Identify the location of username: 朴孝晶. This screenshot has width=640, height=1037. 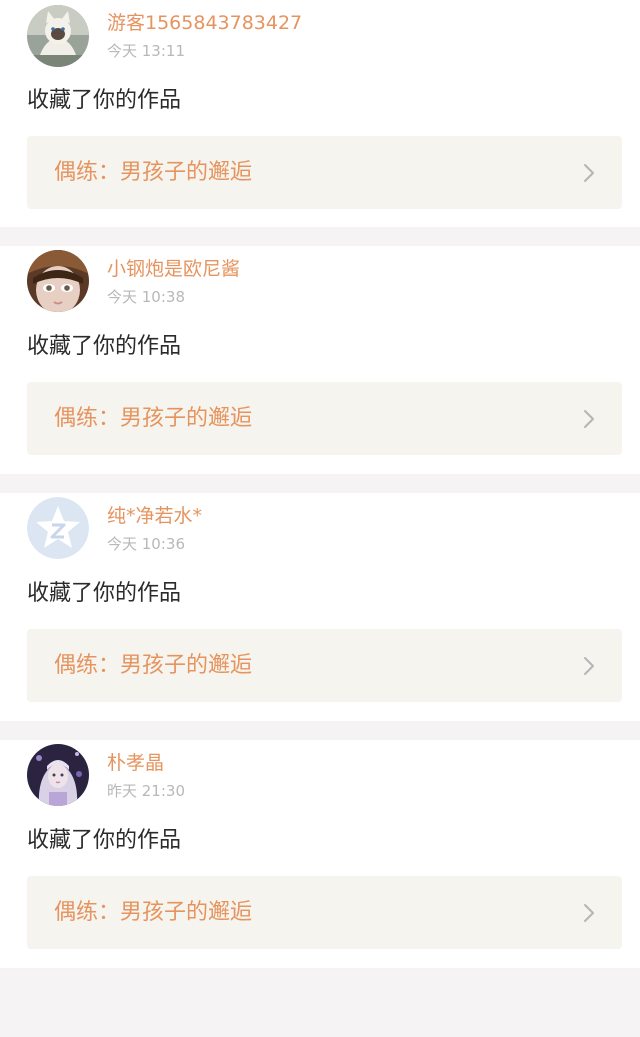
(135, 763).